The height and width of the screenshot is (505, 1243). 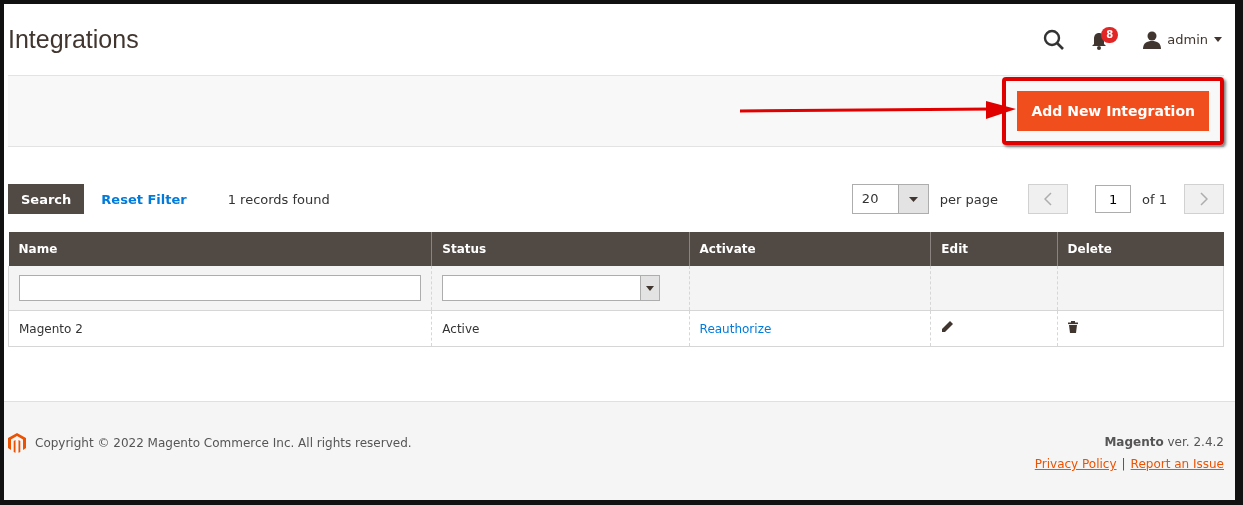 What do you see at coordinates (890, 199) in the screenshot?
I see `per-page-select: 20` at bounding box center [890, 199].